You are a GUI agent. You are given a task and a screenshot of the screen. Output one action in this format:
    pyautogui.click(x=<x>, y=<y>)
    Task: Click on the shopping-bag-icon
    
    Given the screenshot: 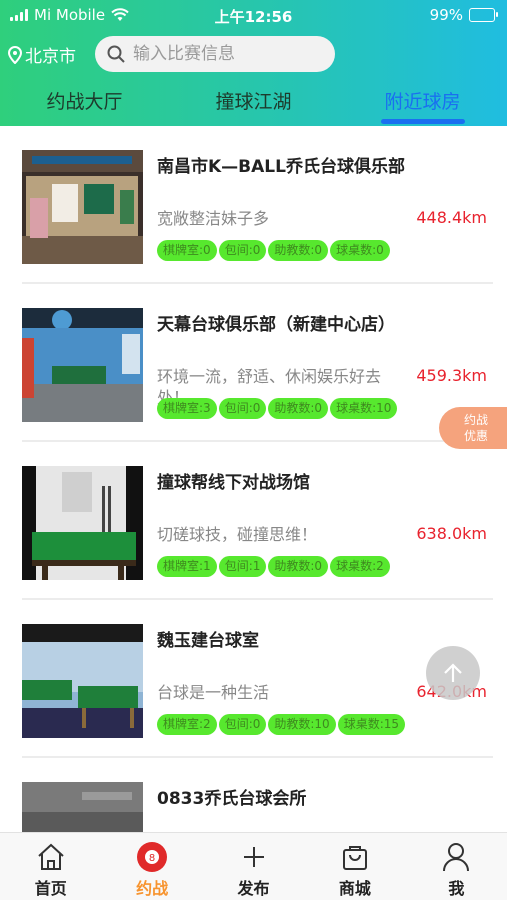 What is the action you would take?
    pyautogui.click(x=355, y=857)
    